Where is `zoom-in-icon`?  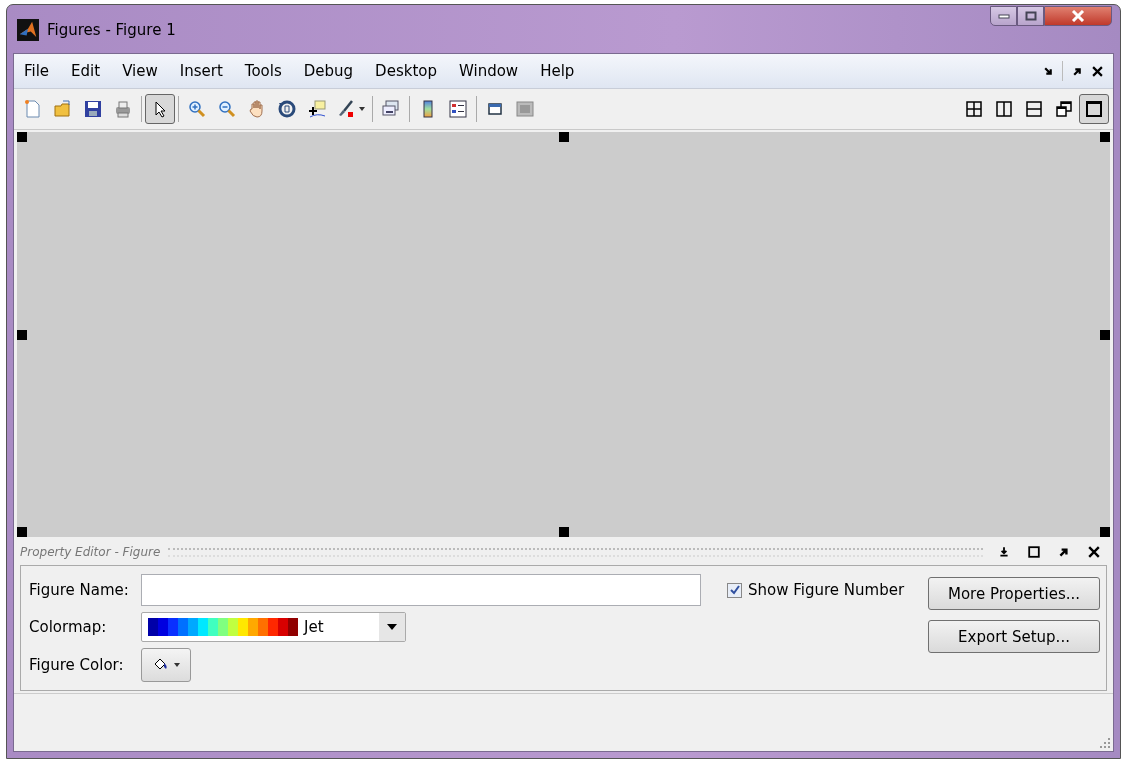
zoom-in-icon is located at coordinates (197, 109).